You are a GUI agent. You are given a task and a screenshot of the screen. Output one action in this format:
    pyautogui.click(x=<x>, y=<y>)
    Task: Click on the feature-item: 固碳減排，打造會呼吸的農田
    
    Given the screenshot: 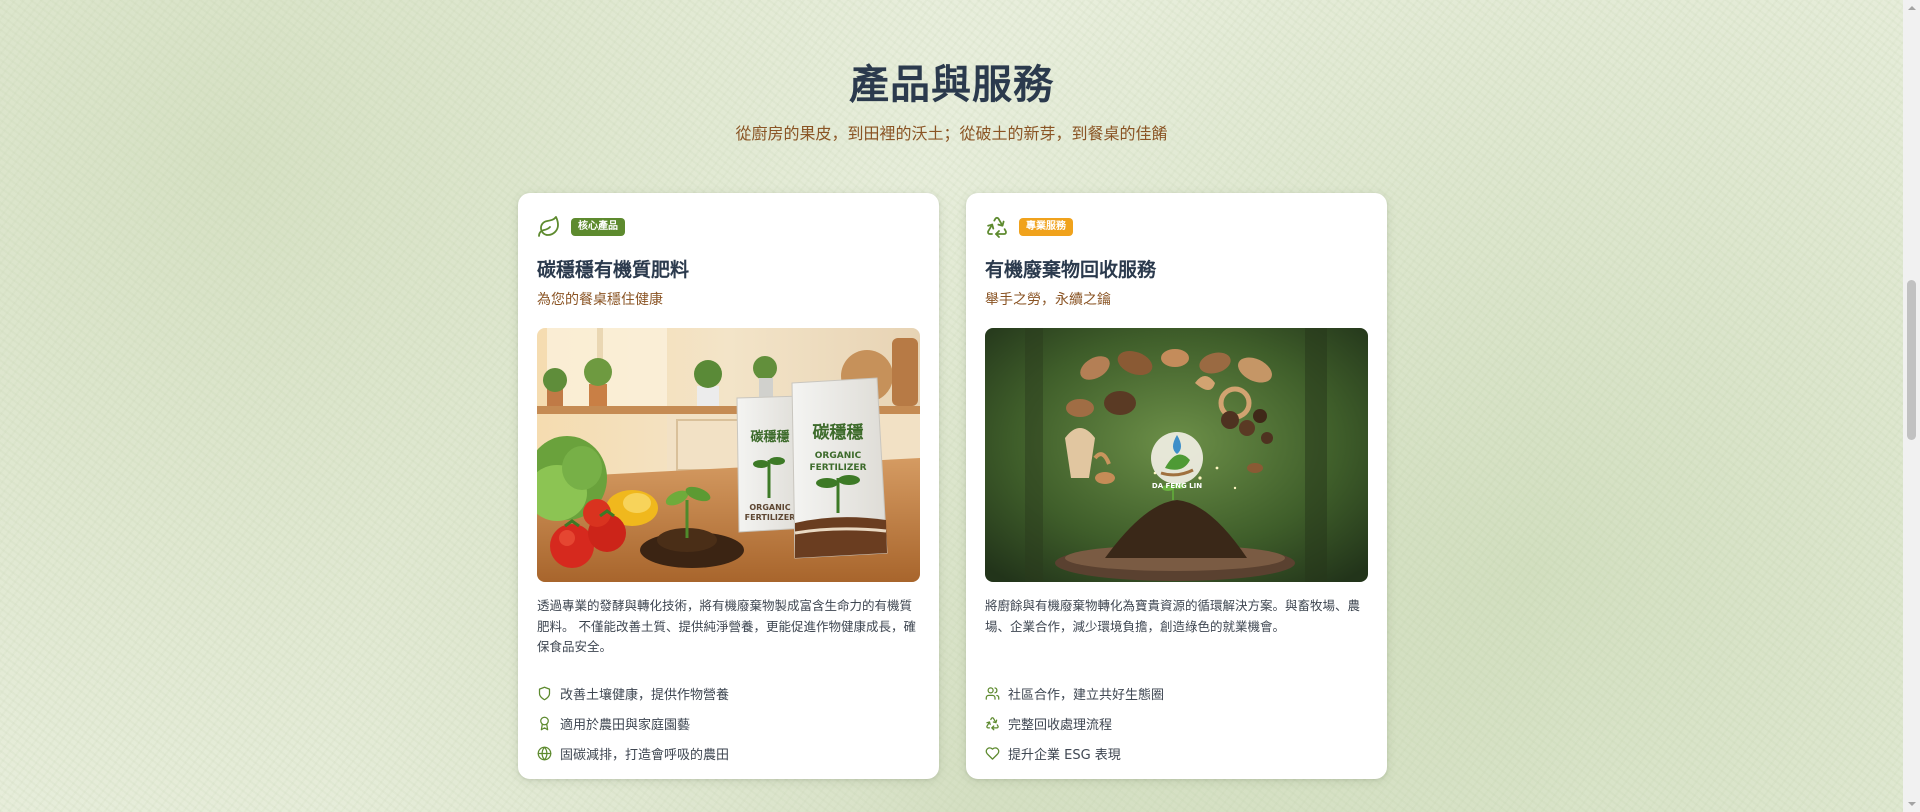 What is the action you would take?
    pyautogui.click(x=633, y=753)
    